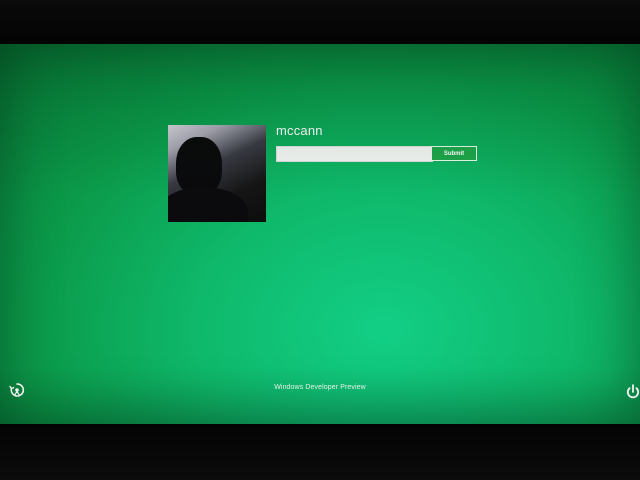 This screenshot has width=640, height=480. What do you see at coordinates (299, 130) in the screenshot?
I see `username-label: mccann` at bounding box center [299, 130].